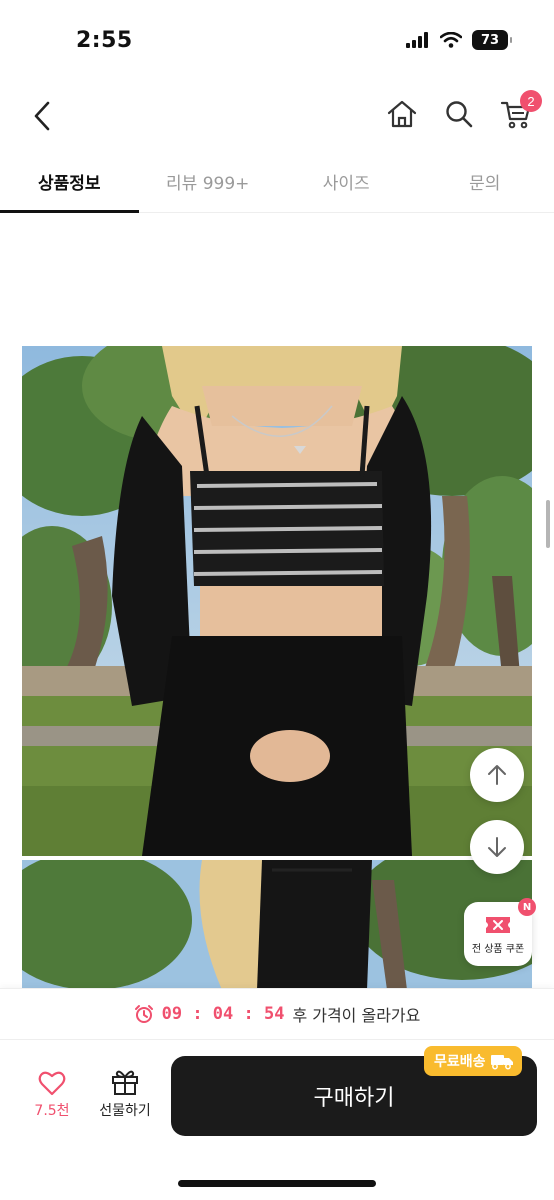  I want to click on coupon-button: 전 상품 쿠폰 N, so click(500, 932).